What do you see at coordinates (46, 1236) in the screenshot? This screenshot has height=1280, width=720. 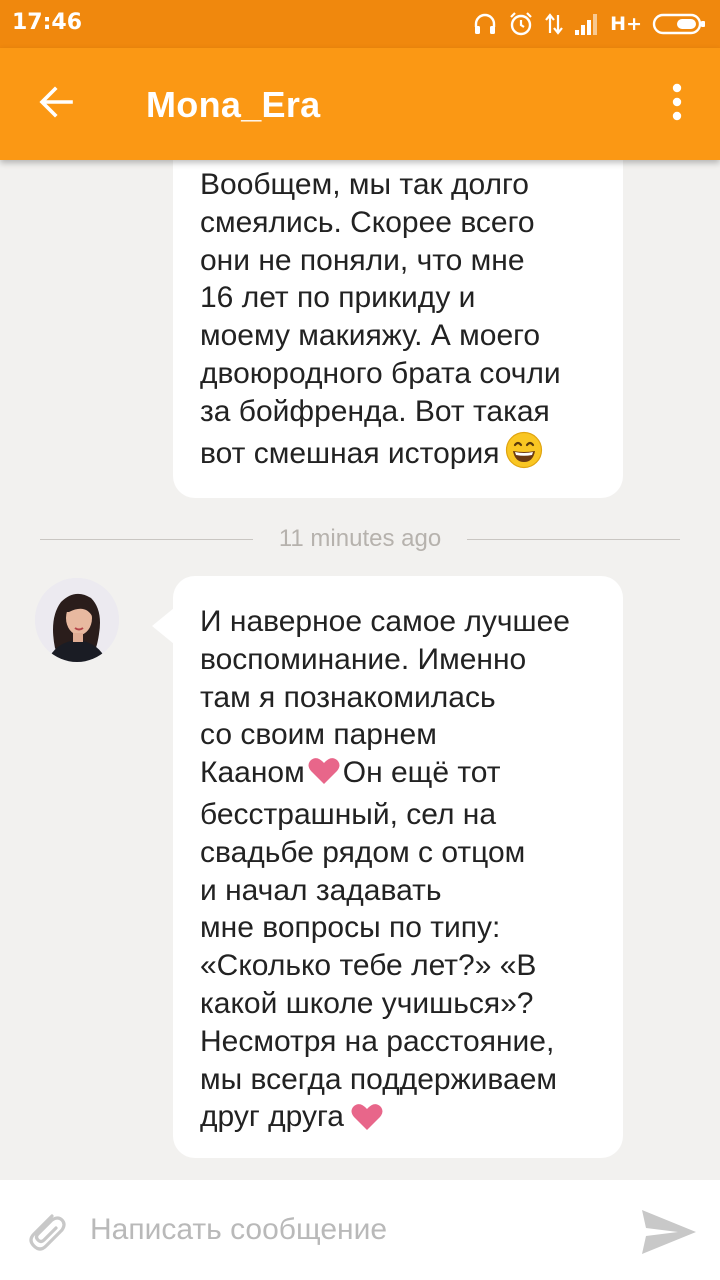 I see `paperclip-icon` at bounding box center [46, 1236].